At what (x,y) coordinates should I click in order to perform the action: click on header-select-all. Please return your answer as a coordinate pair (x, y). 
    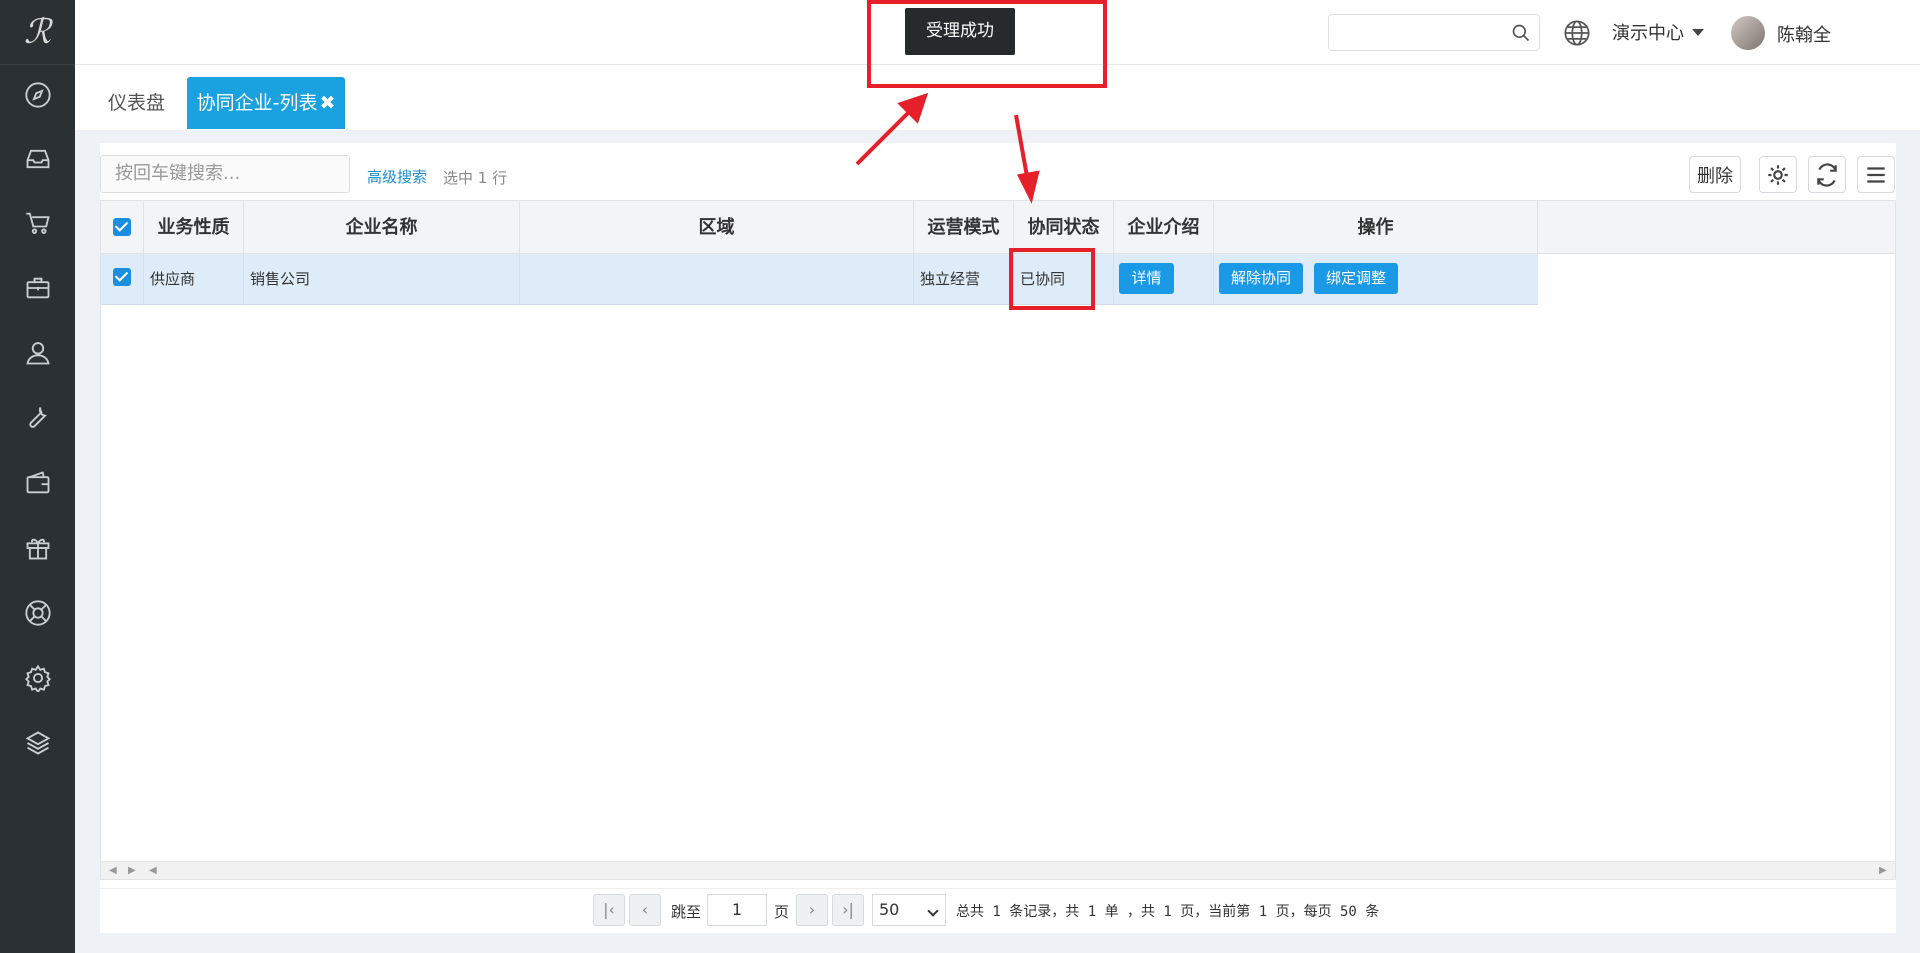
    Looking at the image, I should click on (122, 227).